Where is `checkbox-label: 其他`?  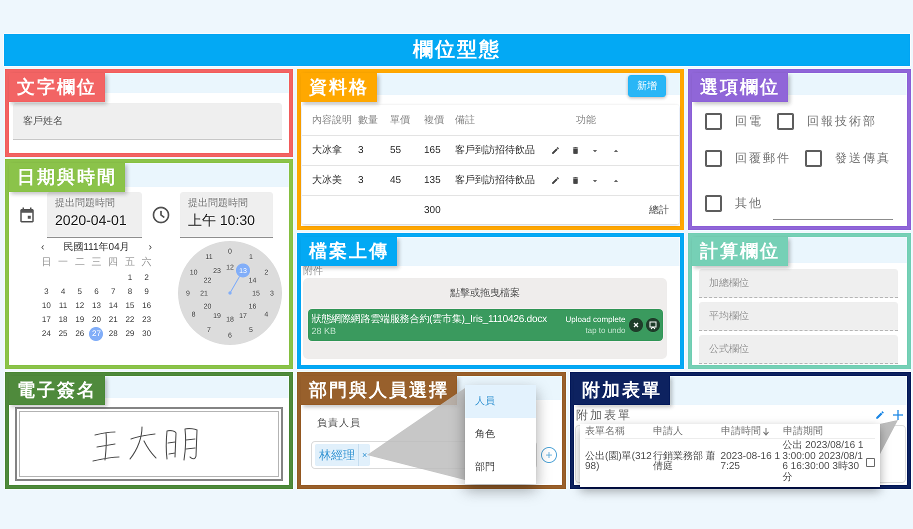
checkbox-label: 其他 is located at coordinates (749, 203).